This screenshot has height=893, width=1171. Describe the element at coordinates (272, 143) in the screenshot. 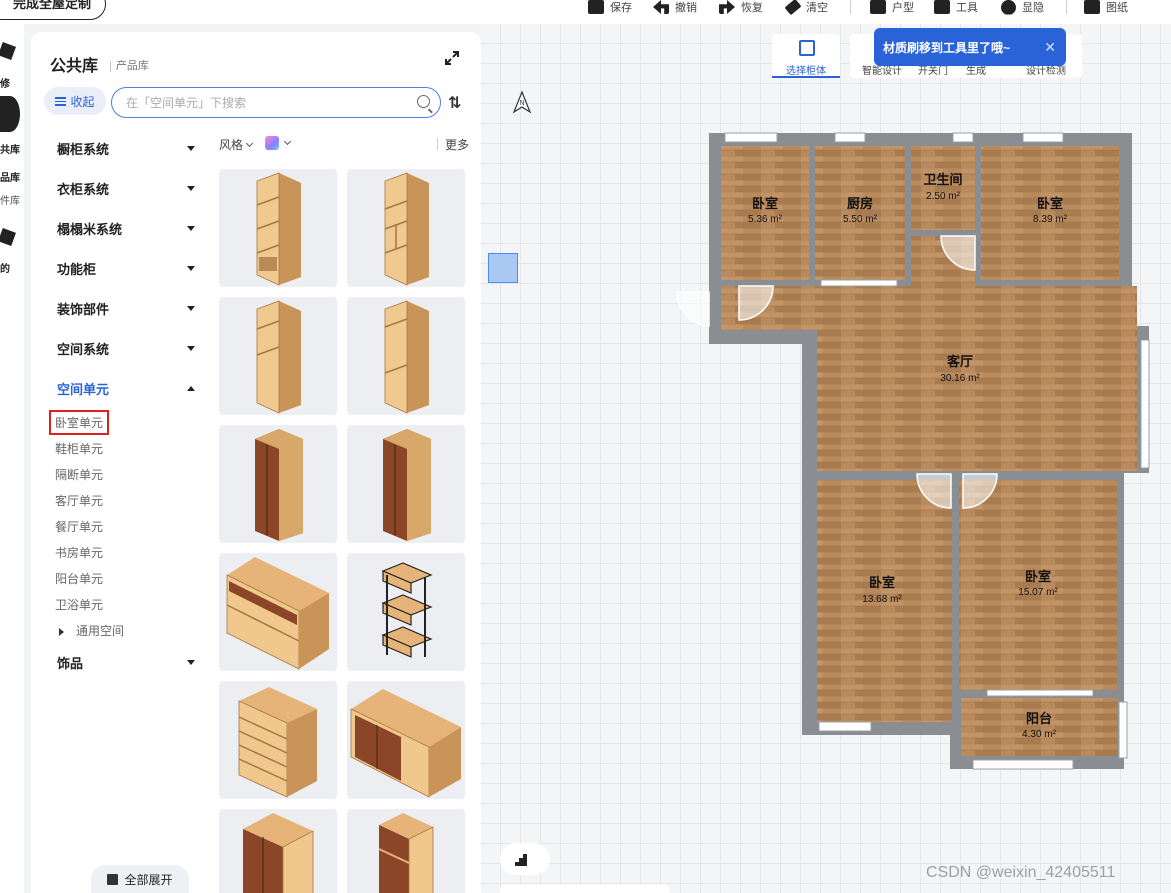

I see `color-swatch-icon` at that location.